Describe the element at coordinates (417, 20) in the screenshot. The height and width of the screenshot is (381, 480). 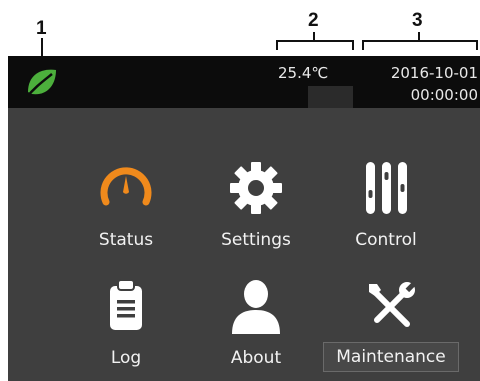
I see `callout-3: 3` at that location.